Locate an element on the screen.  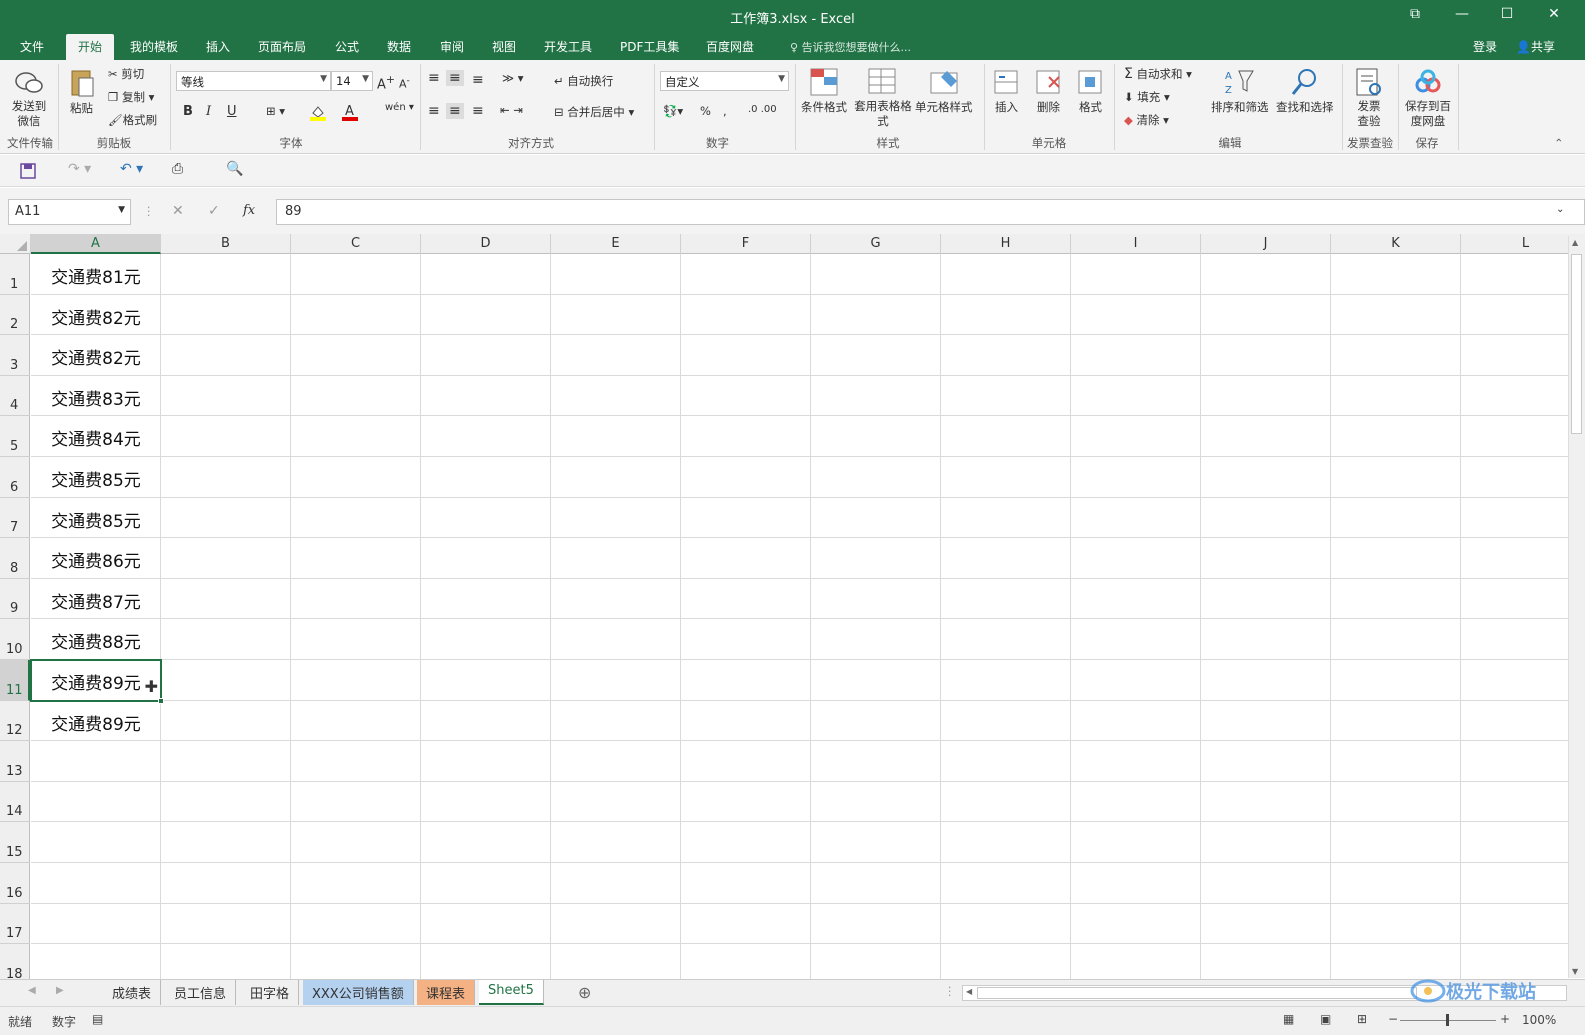
row-header-6: 6 is located at coordinates (15, 477).